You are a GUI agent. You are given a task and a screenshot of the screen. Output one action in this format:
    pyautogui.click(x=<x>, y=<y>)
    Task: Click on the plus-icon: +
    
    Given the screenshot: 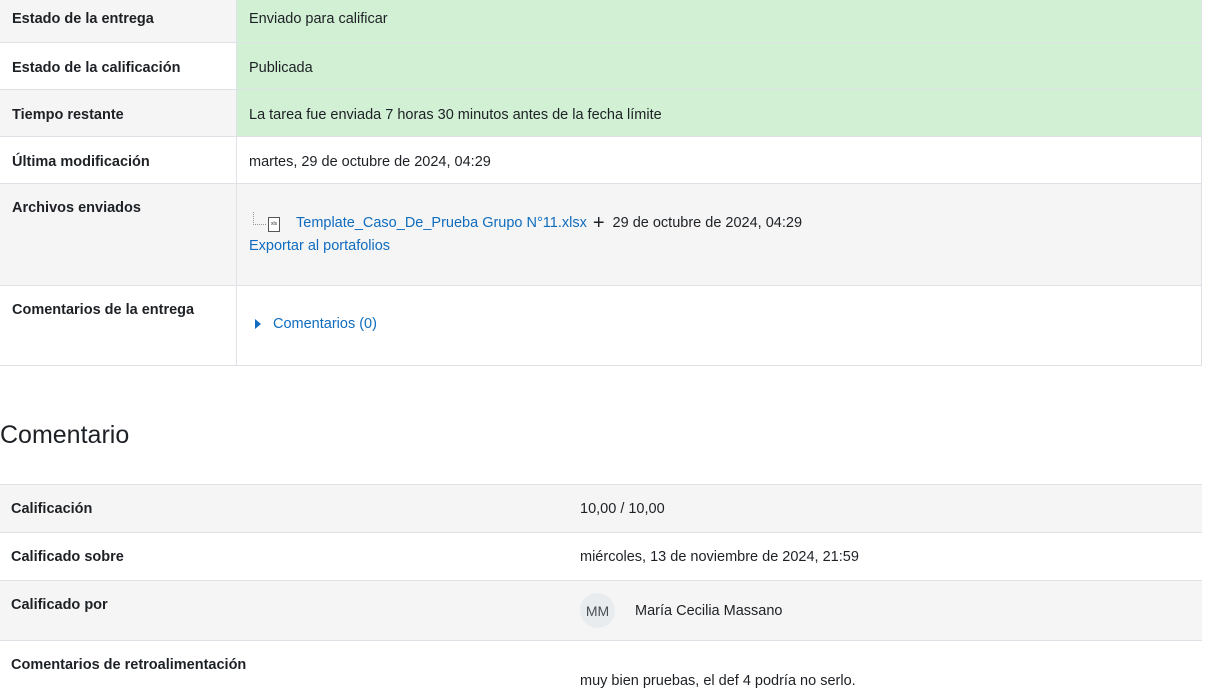 What is the action you would take?
    pyautogui.click(x=599, y=223)
    